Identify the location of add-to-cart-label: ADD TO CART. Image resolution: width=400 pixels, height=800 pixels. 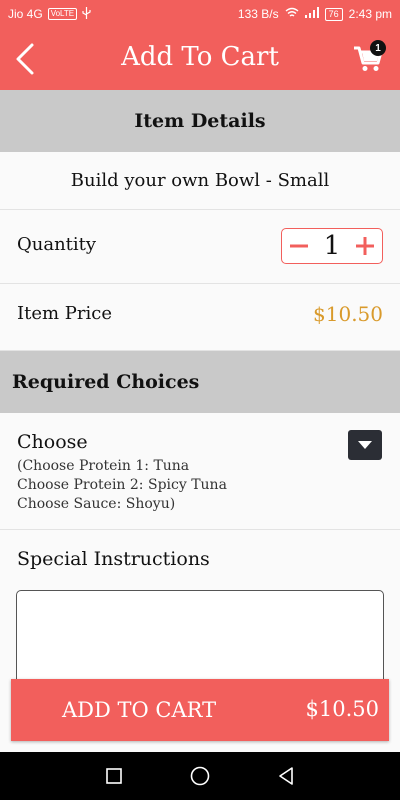
(139, 710).